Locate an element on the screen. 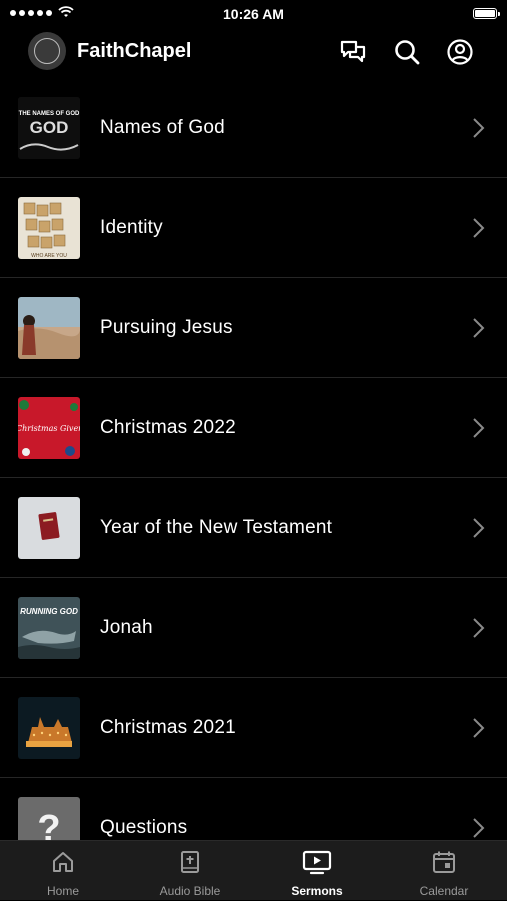 This screenshot has height=901, width=507. chat-button is located at coordinates (353, 52).